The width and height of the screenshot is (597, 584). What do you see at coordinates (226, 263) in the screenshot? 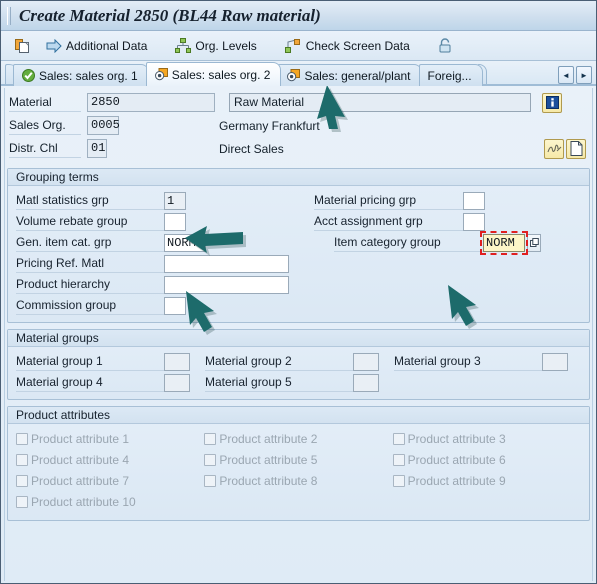
I see `pricing-ref-matl-input` at bounding box center [226, 263].